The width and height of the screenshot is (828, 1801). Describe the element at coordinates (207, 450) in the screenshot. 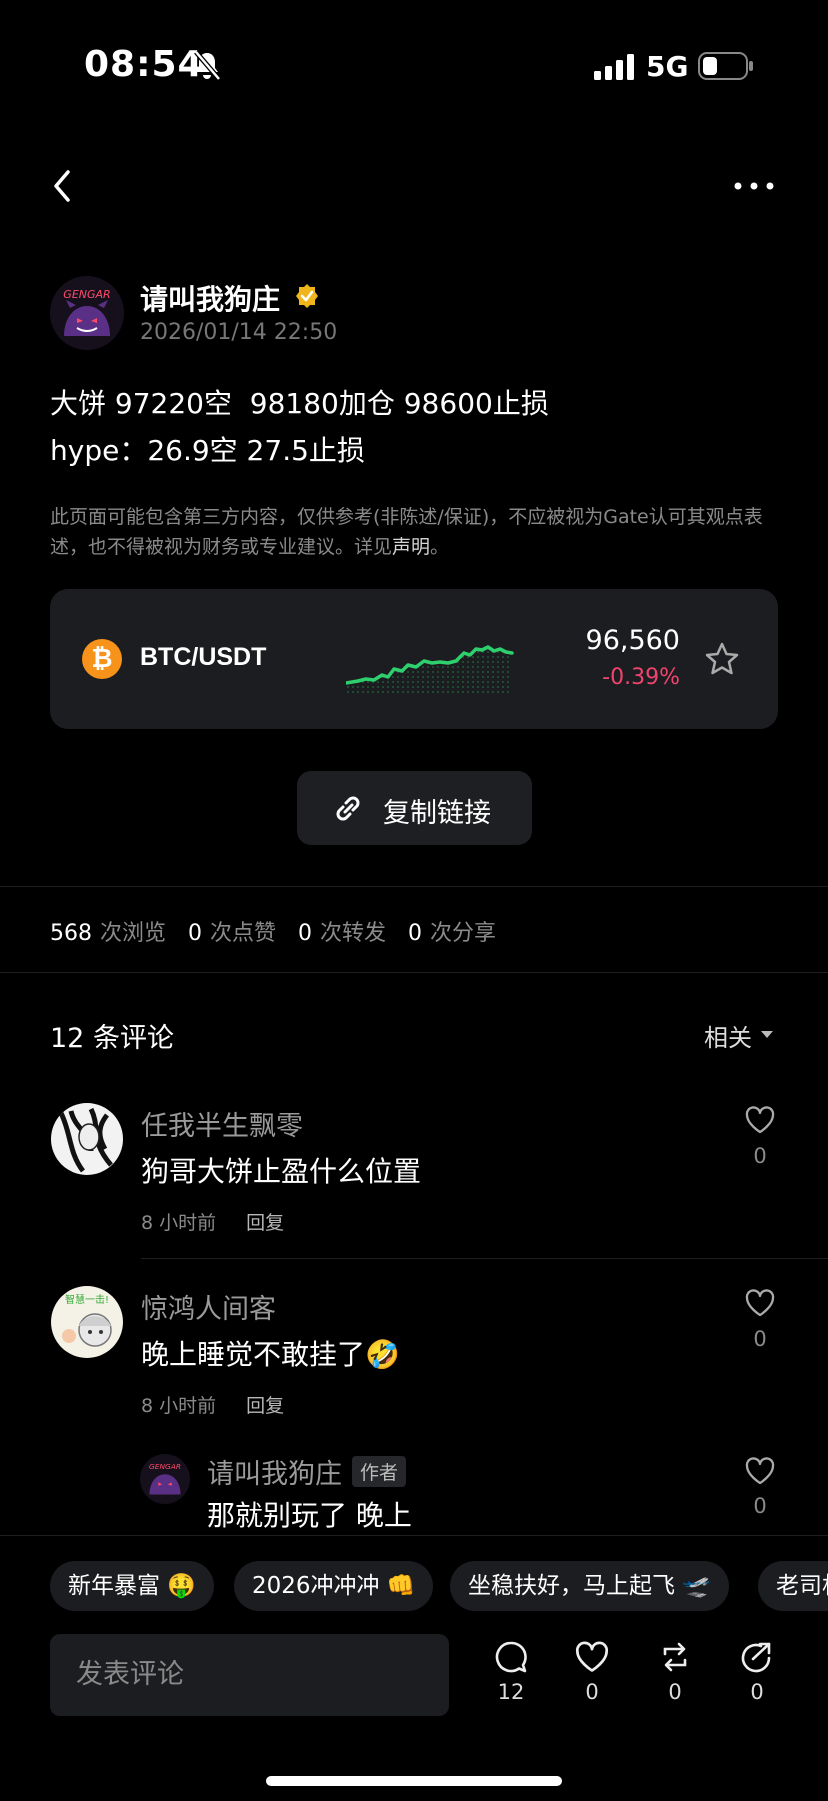

I see `post-line: hype：26.9空 27.5止损` at that location.